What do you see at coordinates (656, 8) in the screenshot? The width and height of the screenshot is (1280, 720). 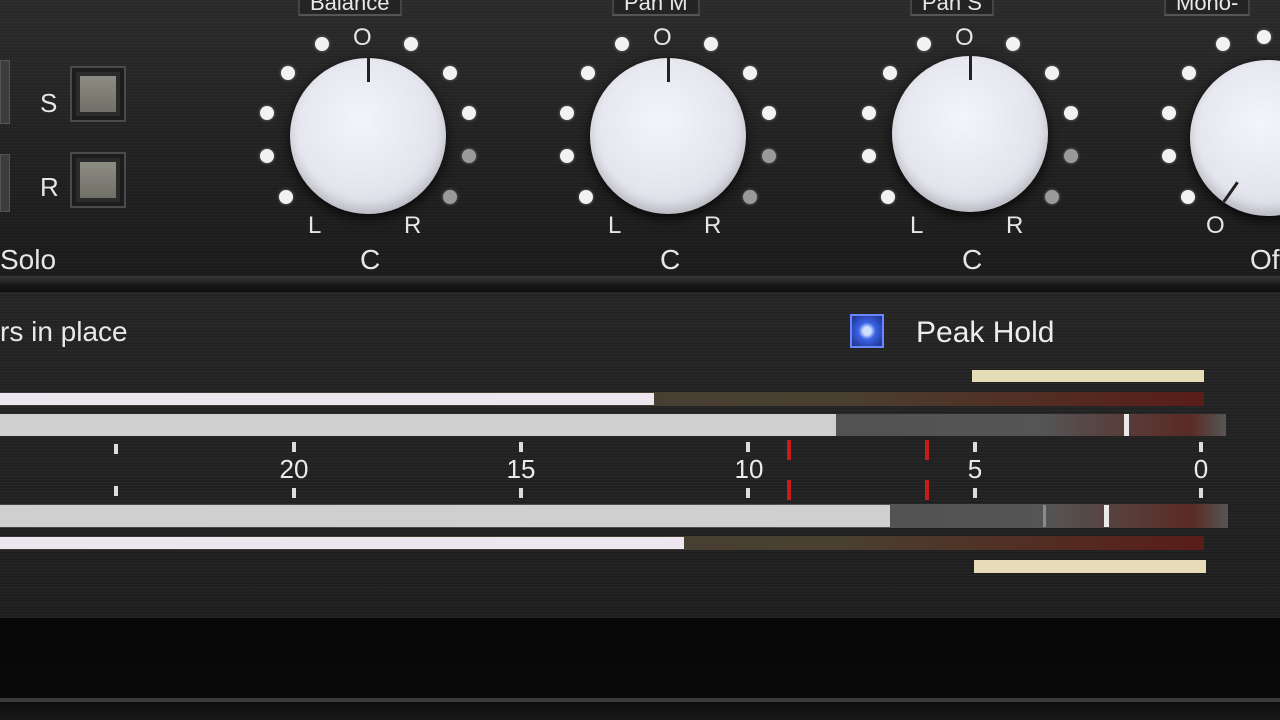 I see `pan-m-header: Pan M` at bounding box center [656, 8].